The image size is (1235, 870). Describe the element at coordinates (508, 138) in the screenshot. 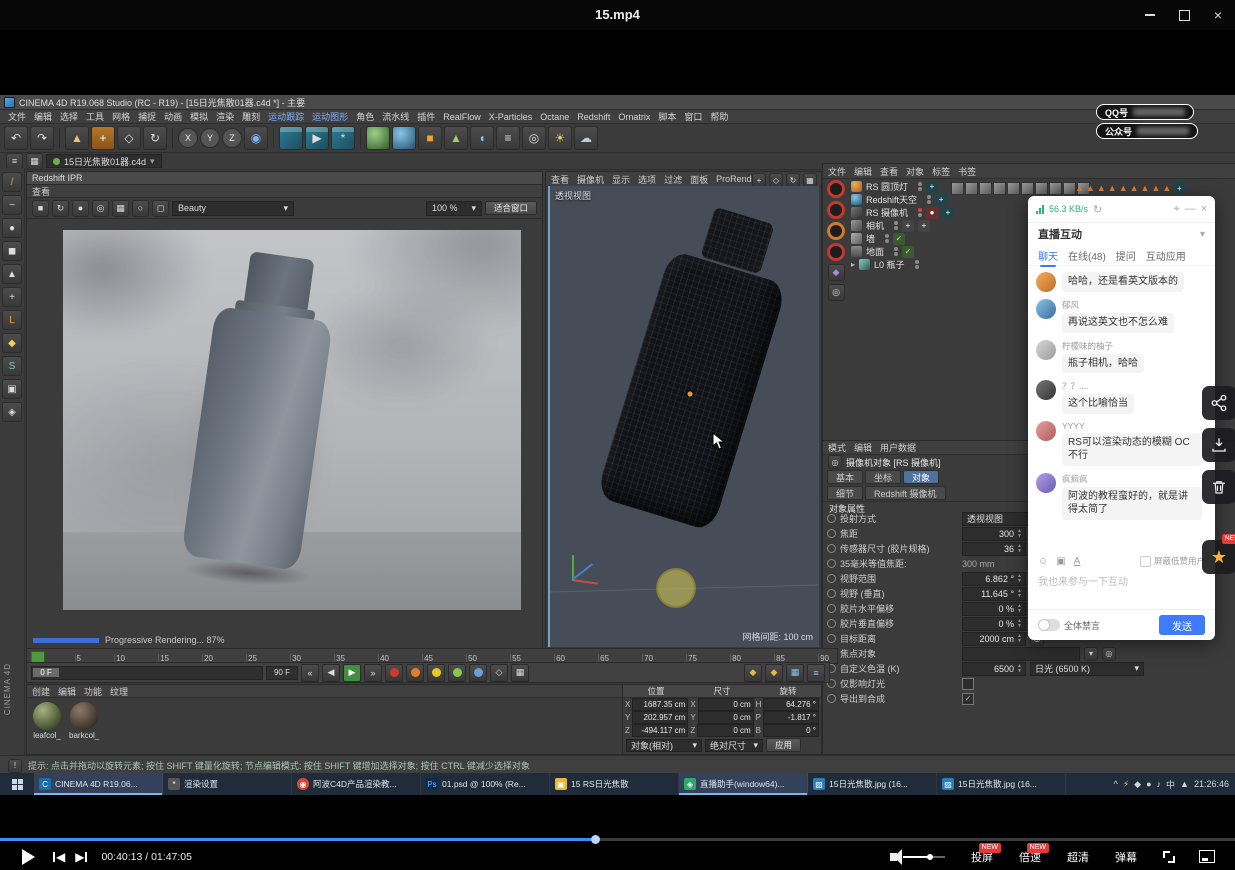

I see `floor-icon: ≡` at that location.